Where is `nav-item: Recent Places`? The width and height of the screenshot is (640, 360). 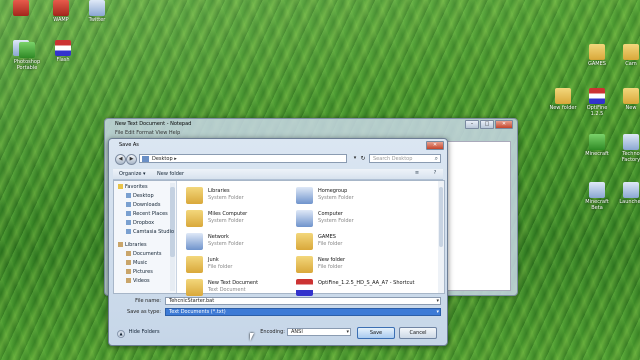 nav-item: Recent Places is located at coordinates (147, 214).